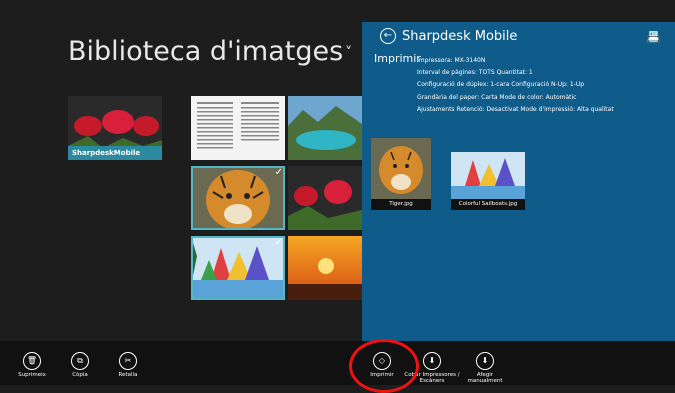 This screenshot has width=675, height=393. I want to click on copy-icon: ⧉, so click(80, 361).